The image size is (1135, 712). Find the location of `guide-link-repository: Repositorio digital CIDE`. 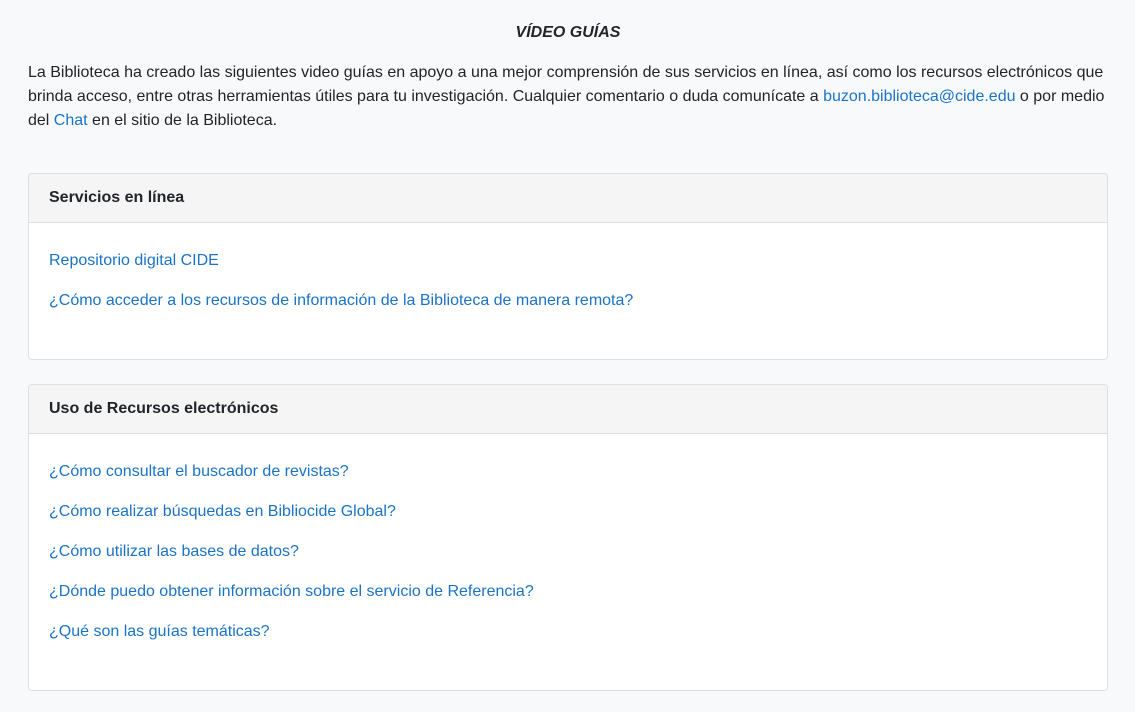

guide-link-repository: Repositorio digital CIDE is located at coordinates (568, 261).